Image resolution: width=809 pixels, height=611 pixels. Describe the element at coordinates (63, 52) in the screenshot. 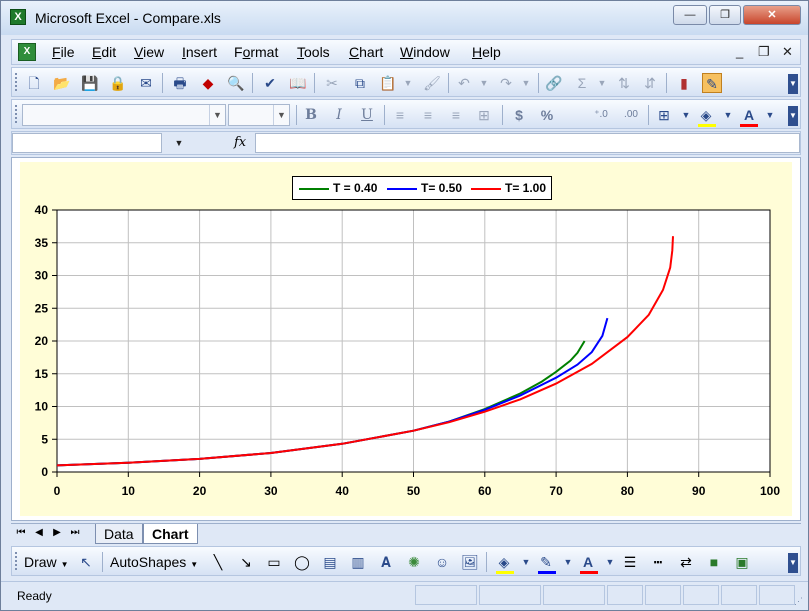

I see `menu-file: File` at that location.